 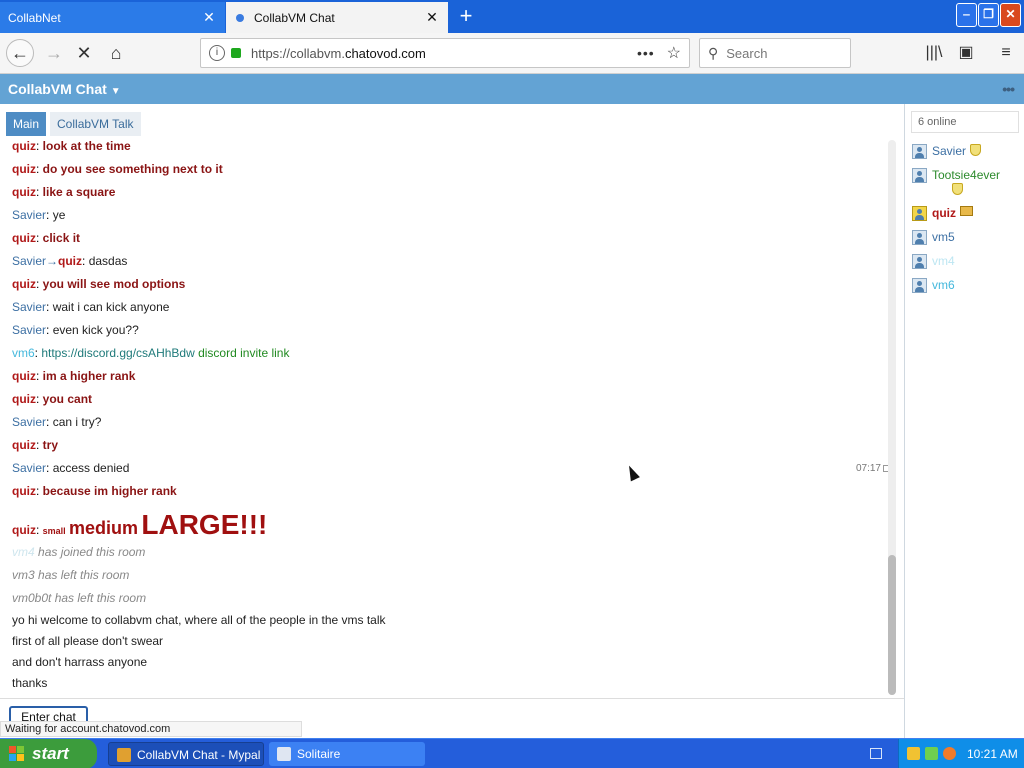 What do you see at coordinates (747, 53) in the screenshot?
I see `search-placeholder: Search` at bounding box center [747, 53].